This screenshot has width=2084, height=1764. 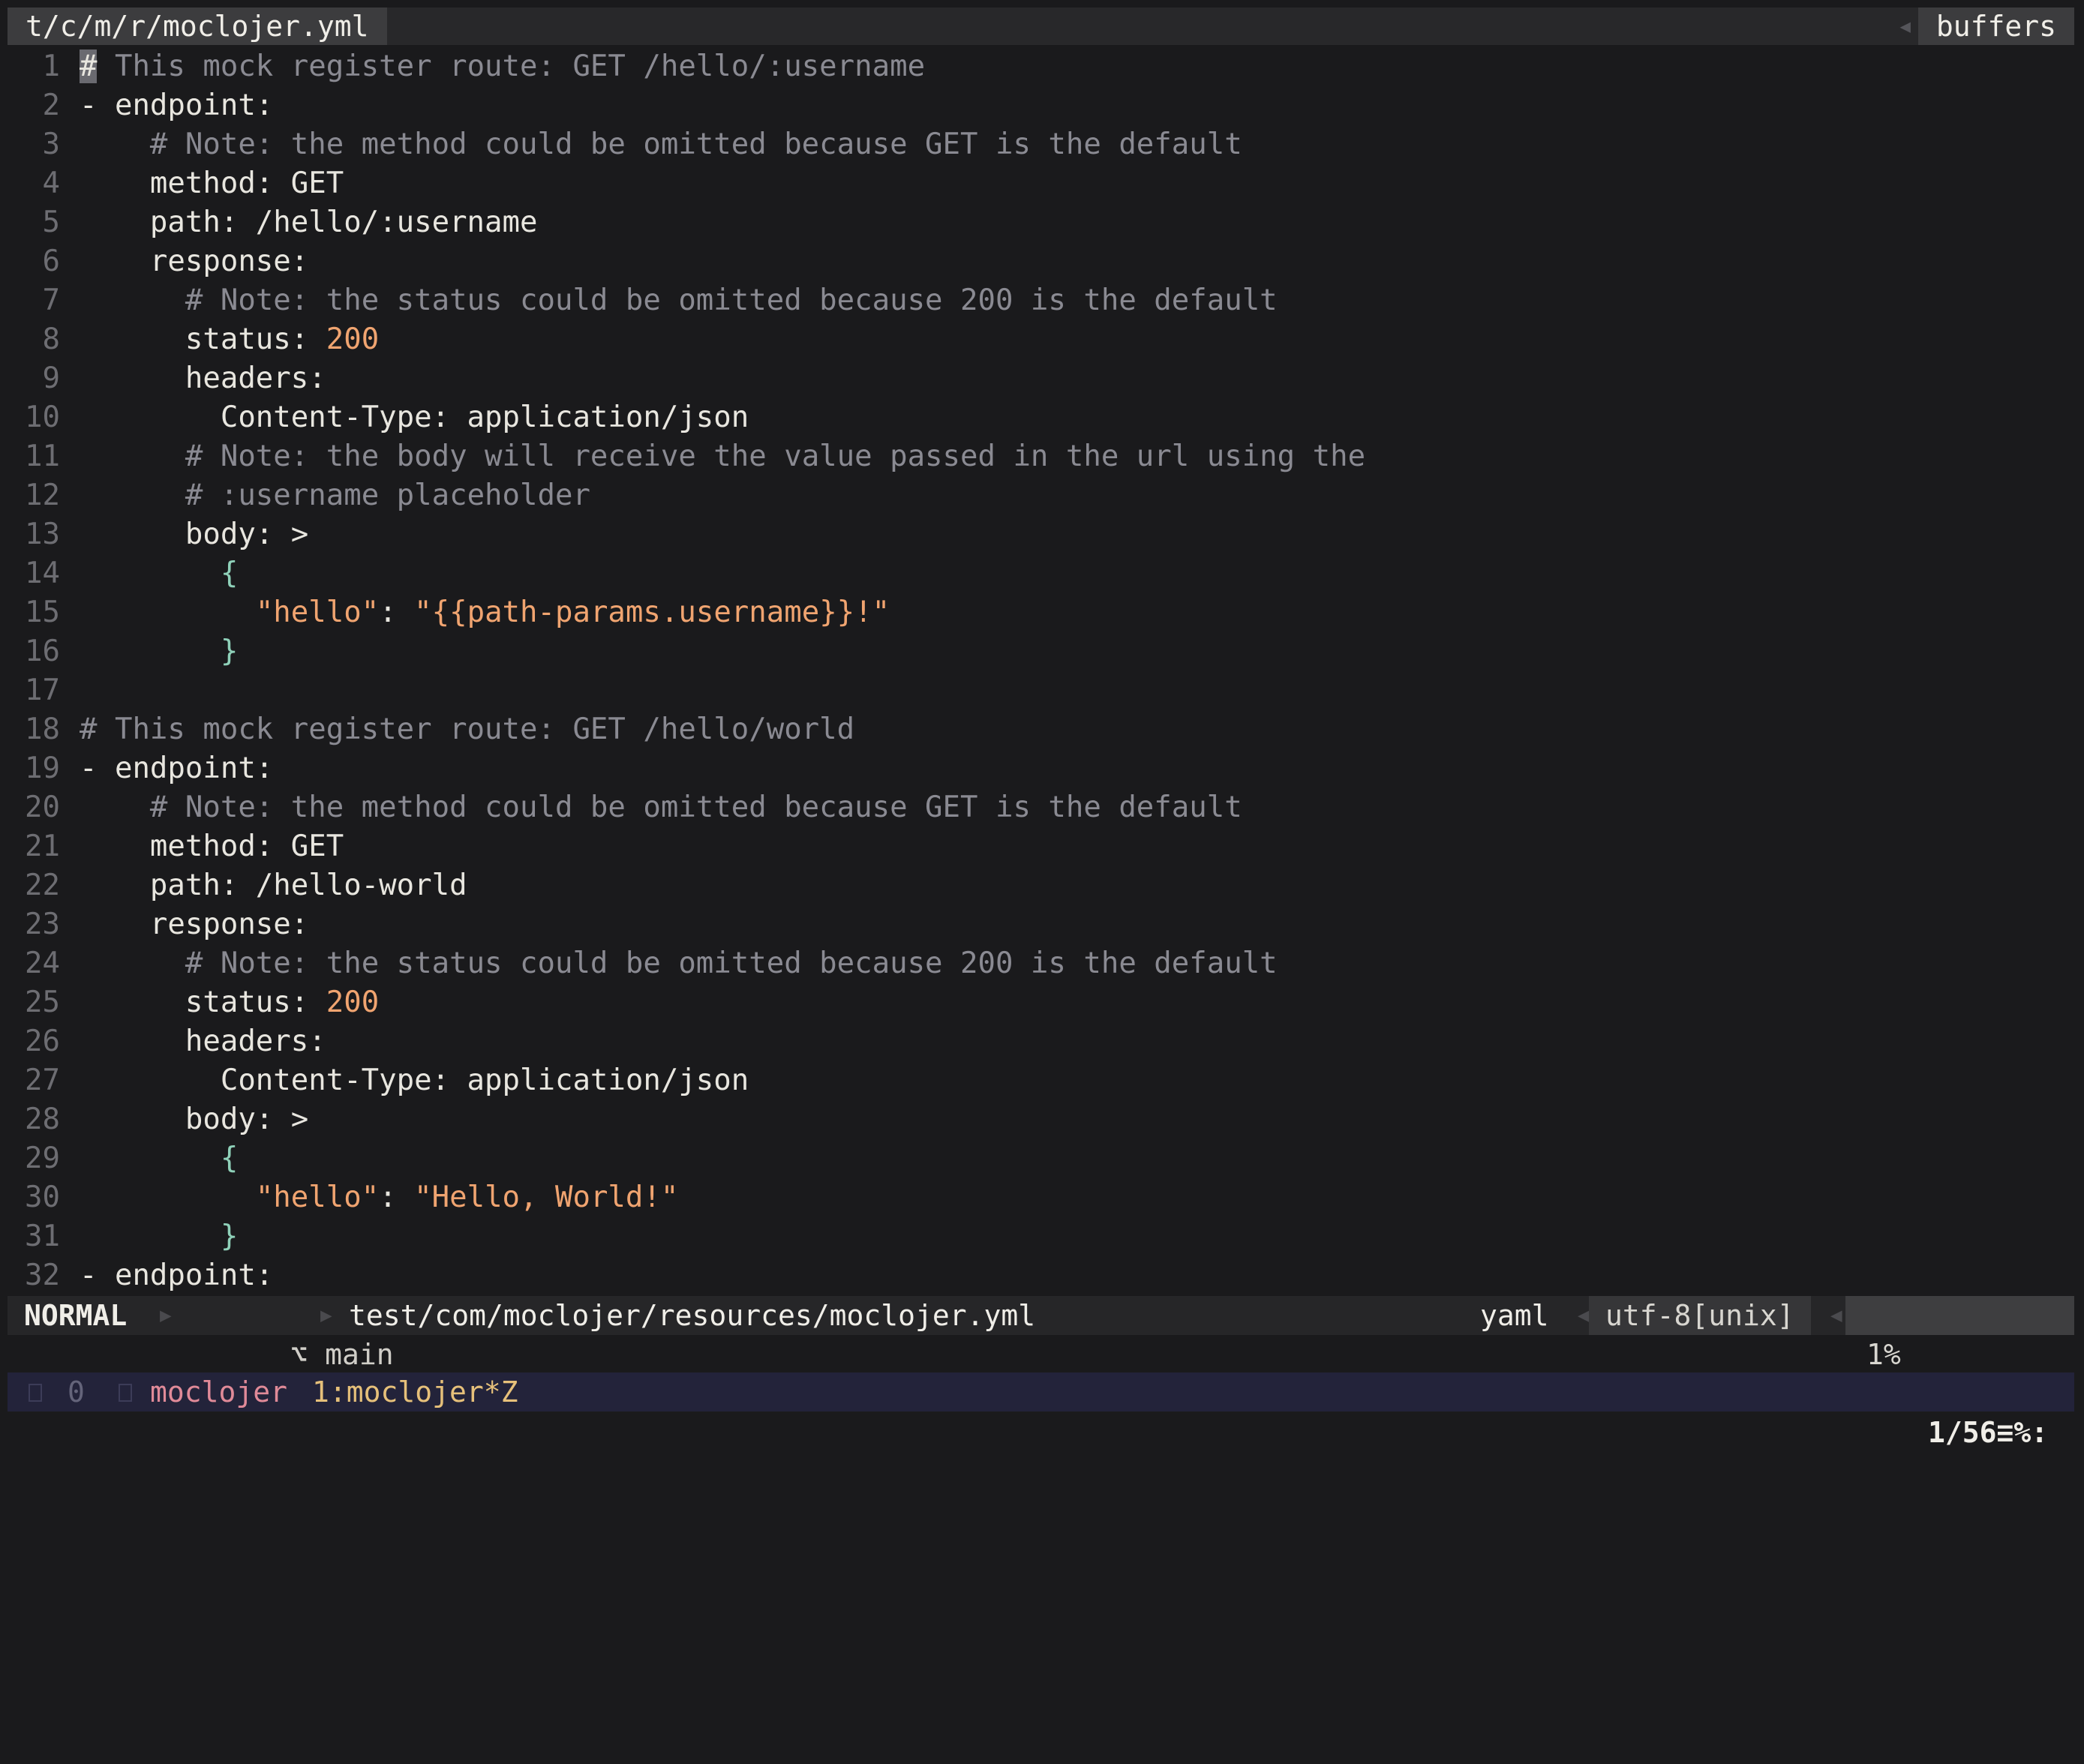 I want to click on code-text: Content-Type: application/json, so click(x=415, y=1080).